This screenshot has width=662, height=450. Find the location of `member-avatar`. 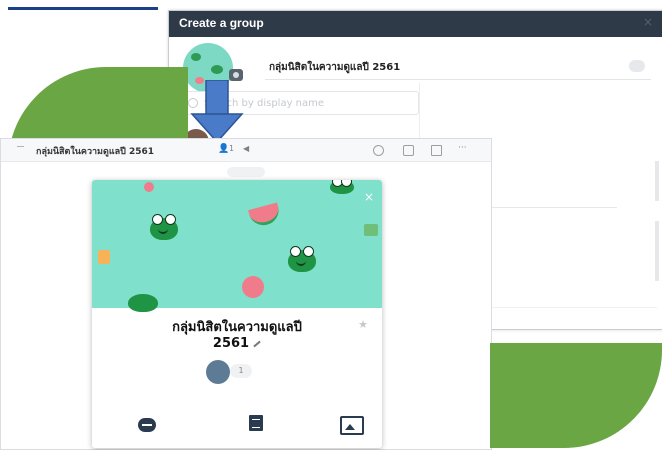

member-avatar is located at coordinates (218, 372).